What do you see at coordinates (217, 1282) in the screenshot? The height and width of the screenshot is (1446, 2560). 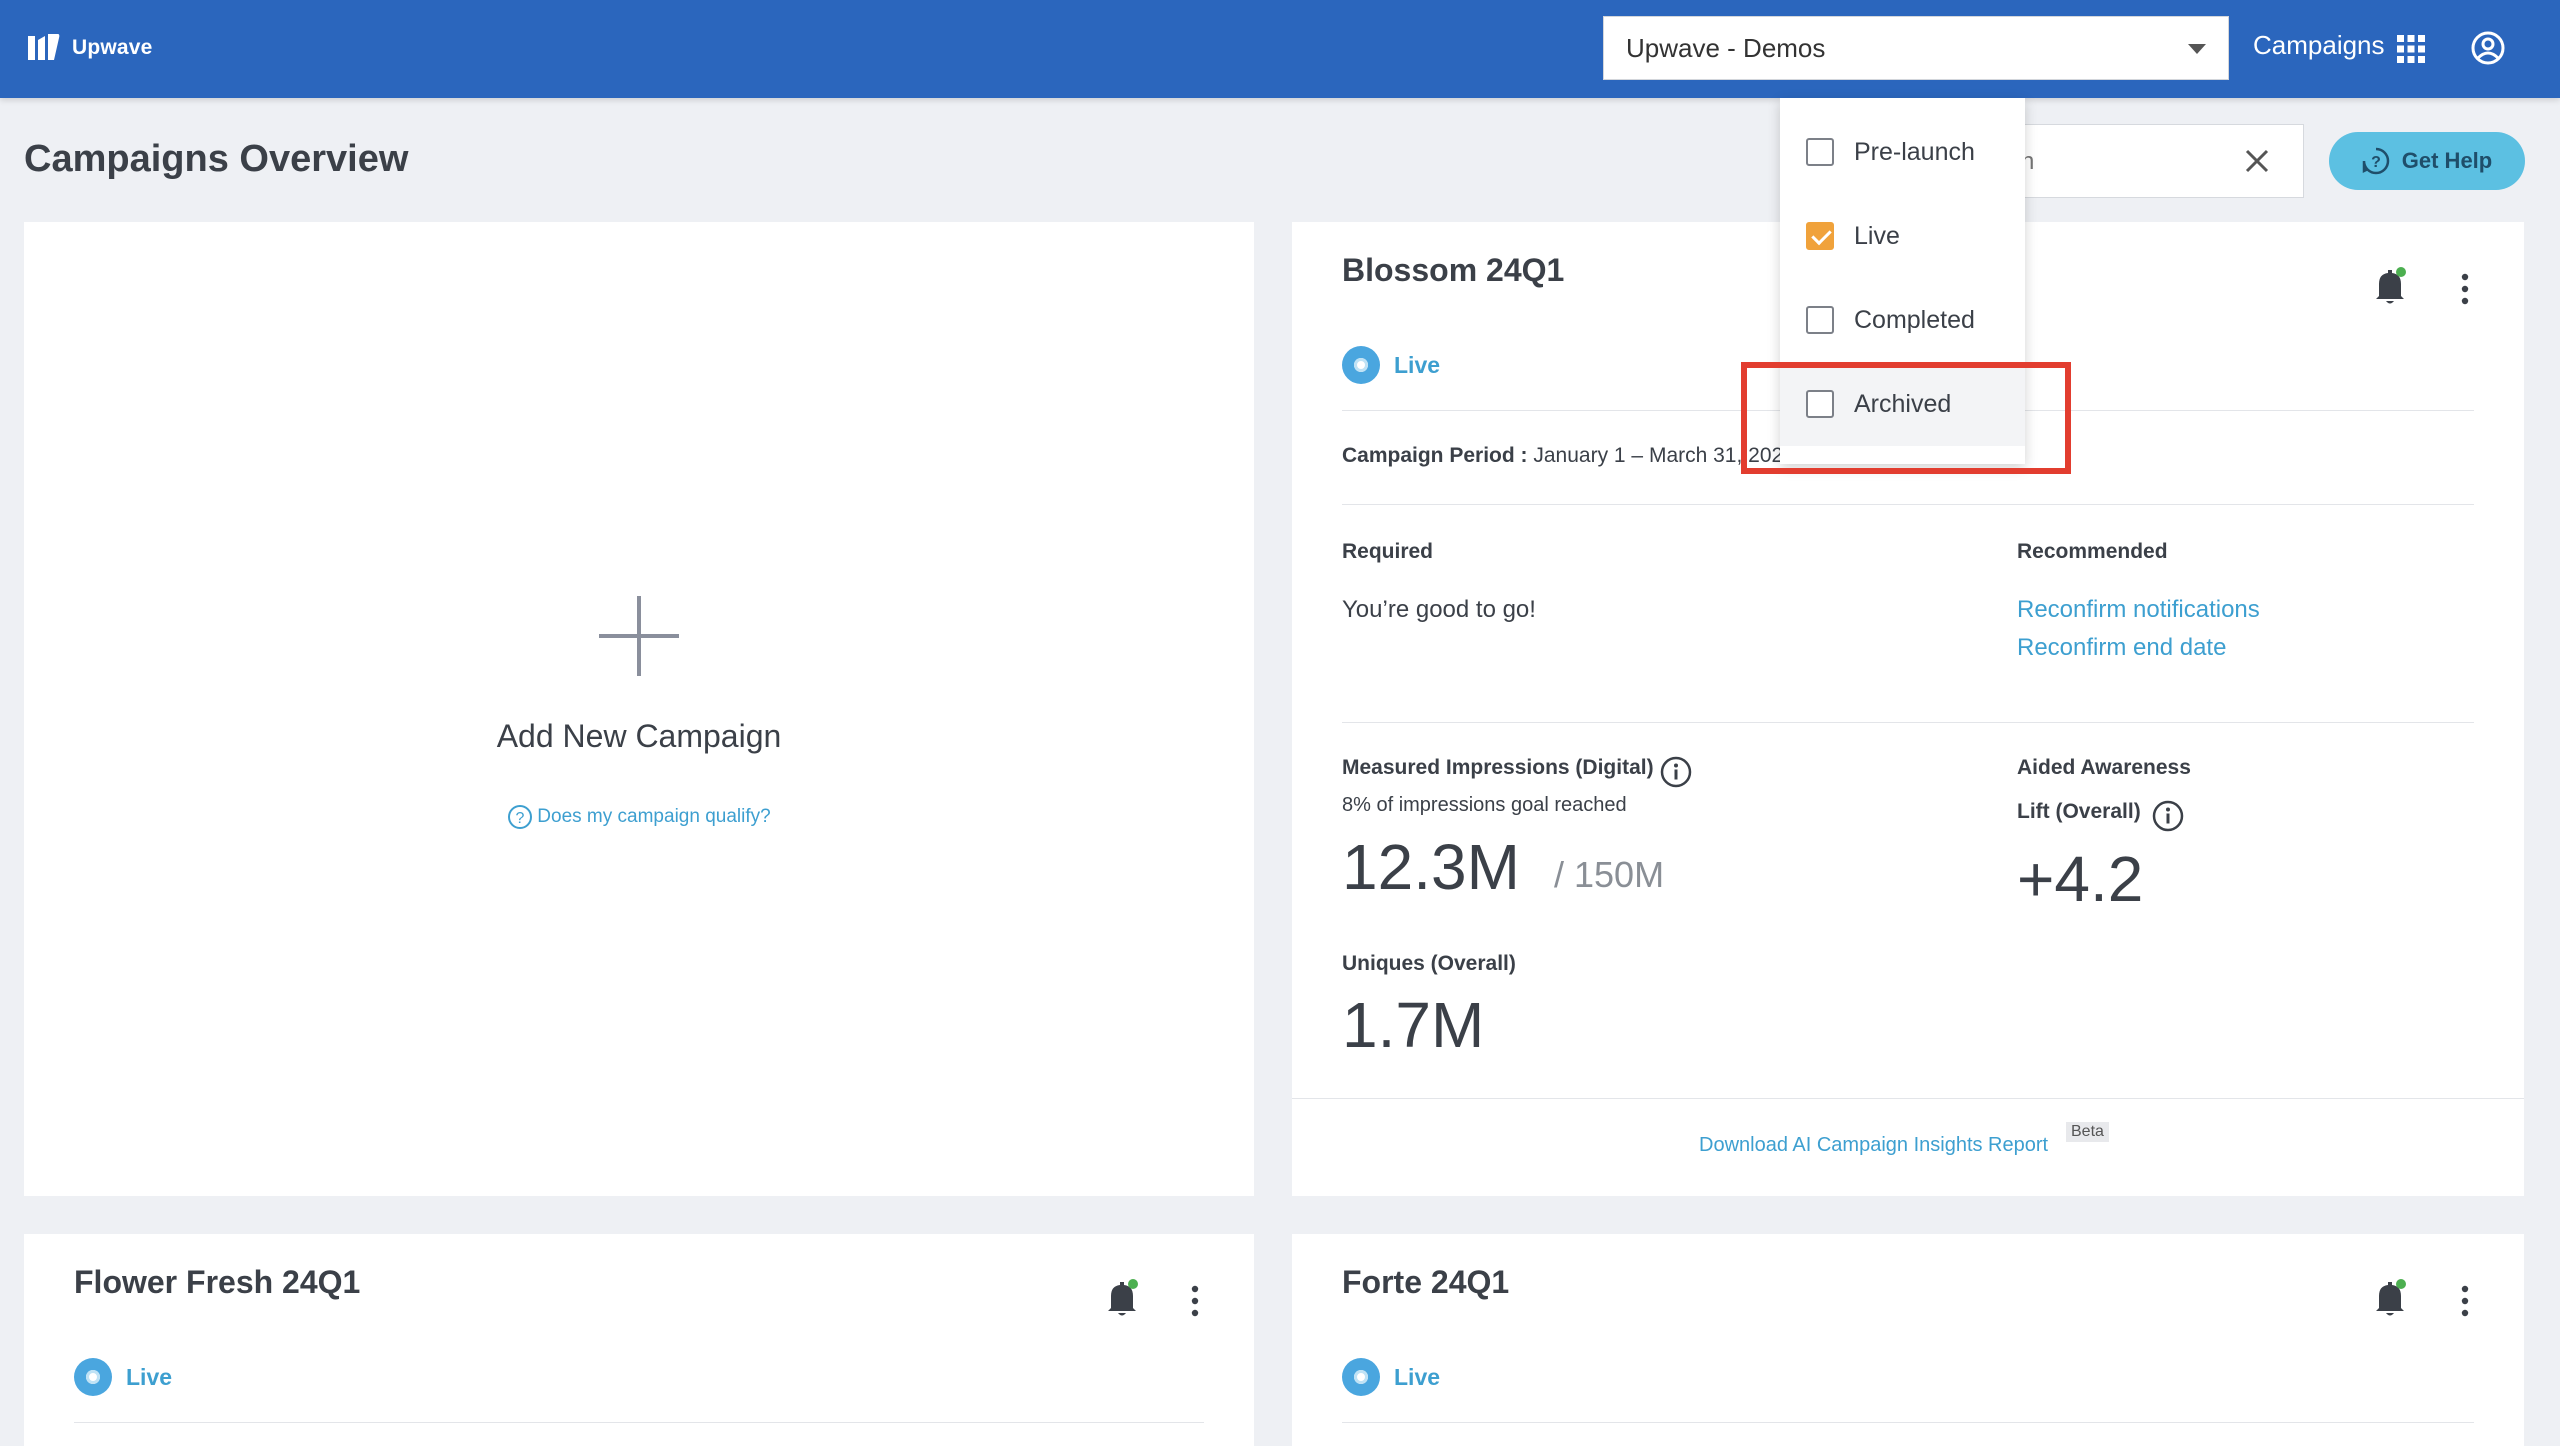 I see `campaign-title: Flower Fresh 24Q1` at bounding box center [217, 1282].